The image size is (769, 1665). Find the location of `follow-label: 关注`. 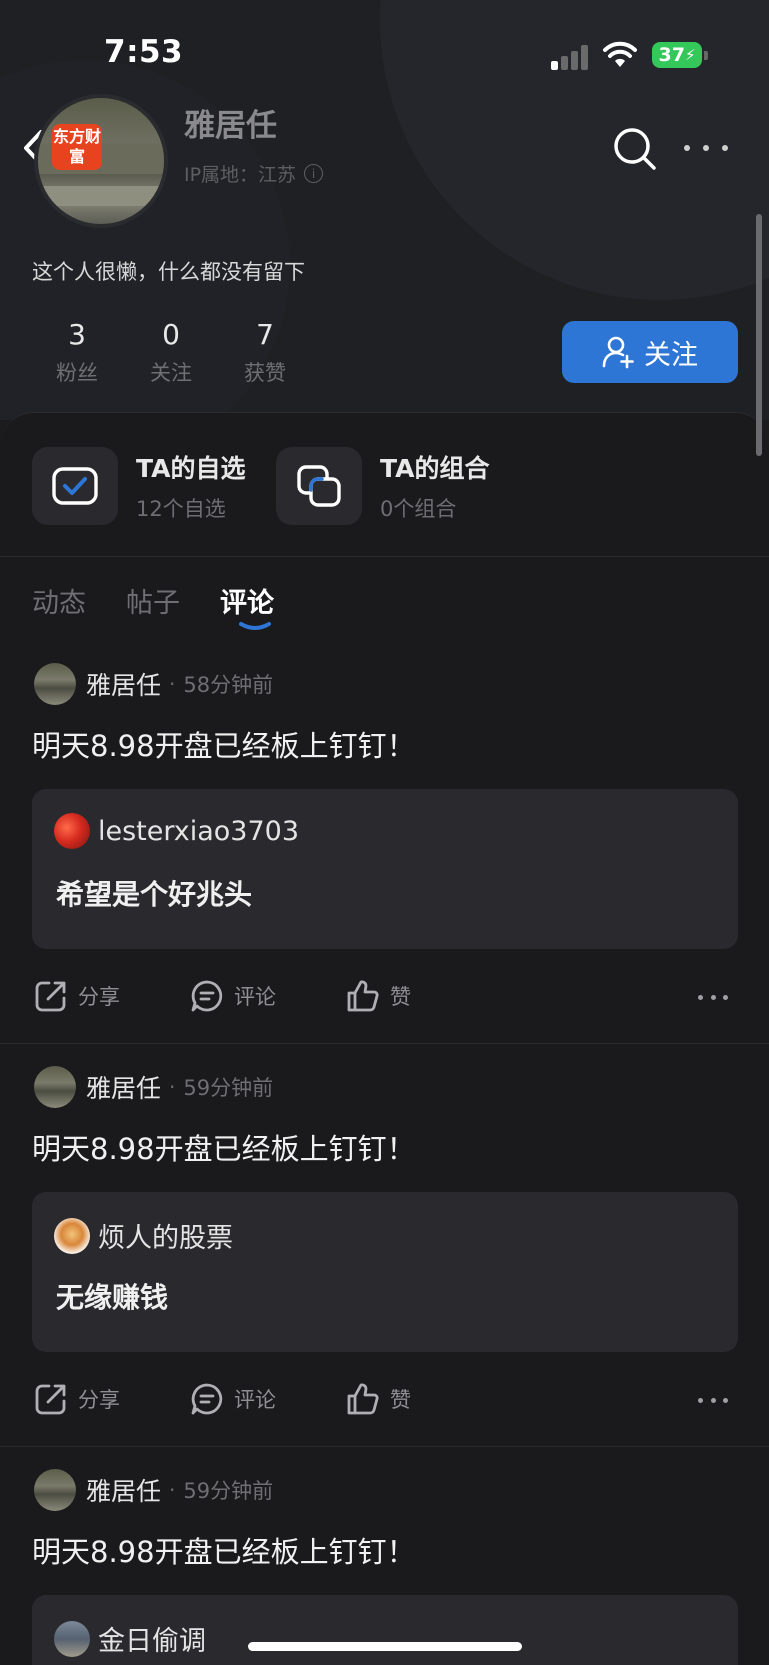

follow-label: 关注 is located at coordinates (671, 355).